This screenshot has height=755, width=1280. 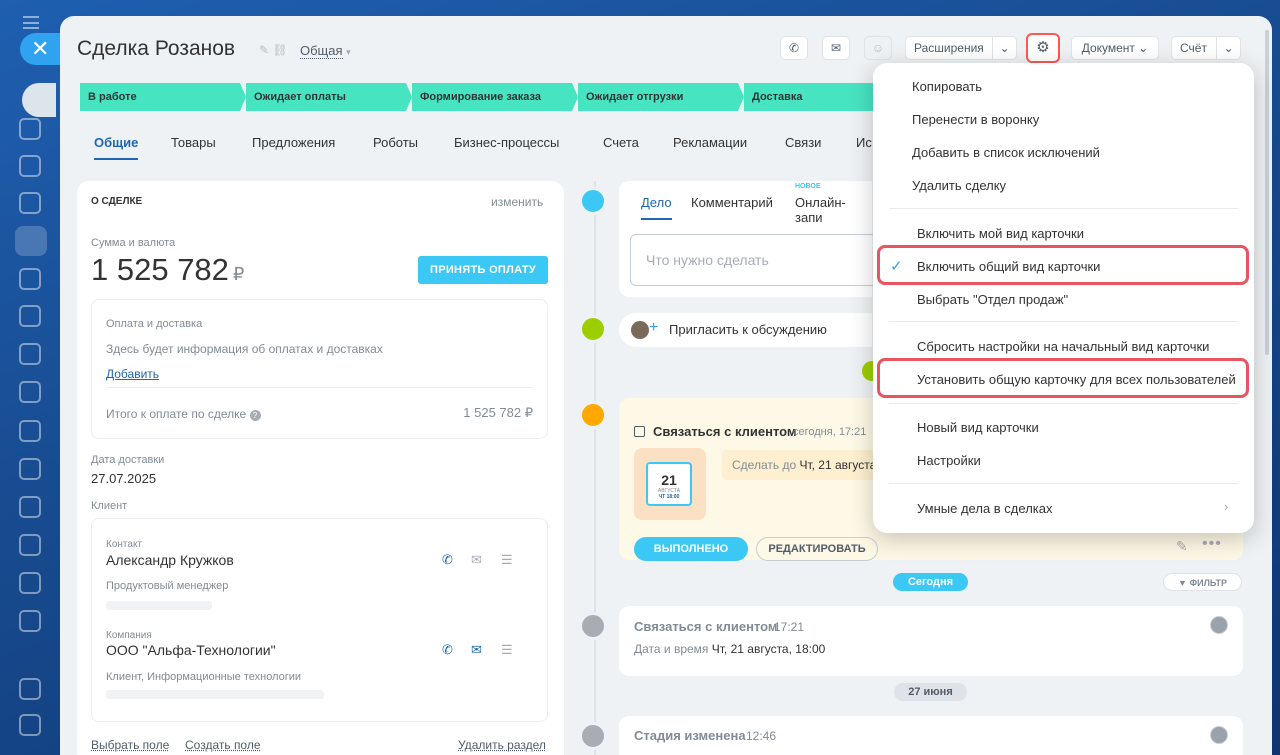 I want to click on chevron-right-icon: ›, so click(x=1226, y=506).